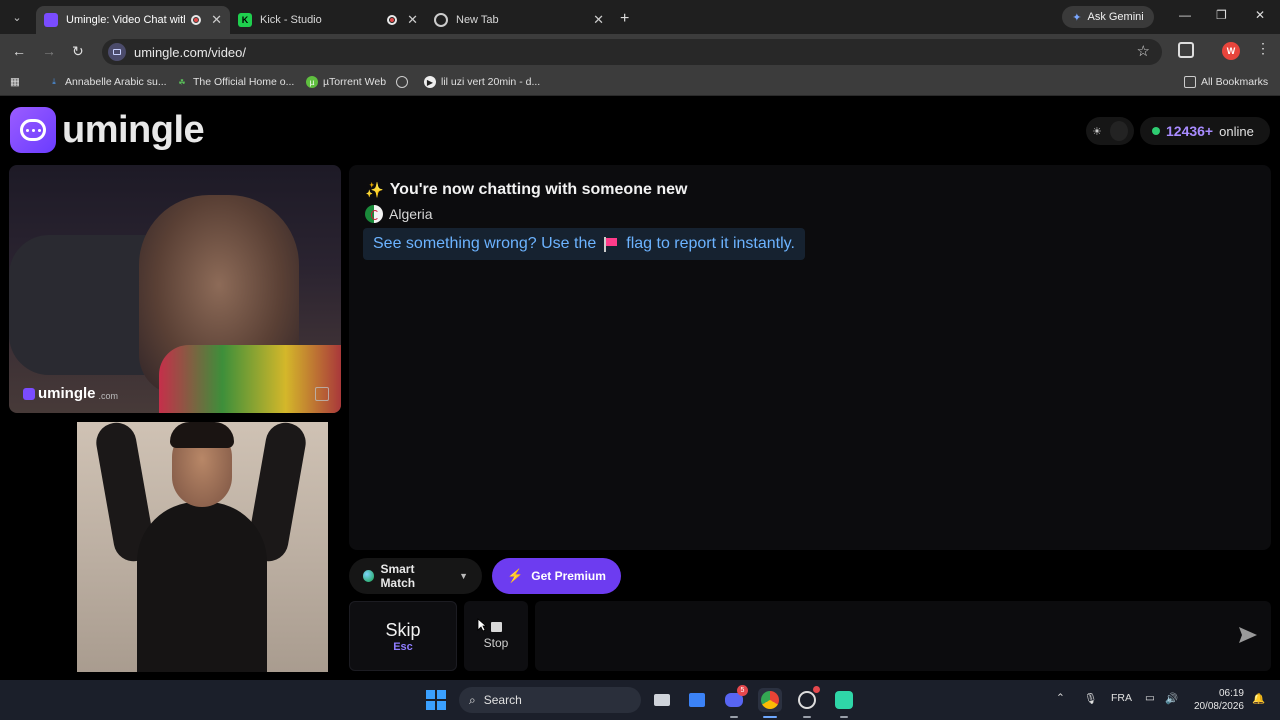 The height and width of the screenshot is (720, 1280). What do you see at coordinates (1258, 698) in the screenshot?
I see `notification-bell-icon: 🔔` at bounding box center [1258, 698].